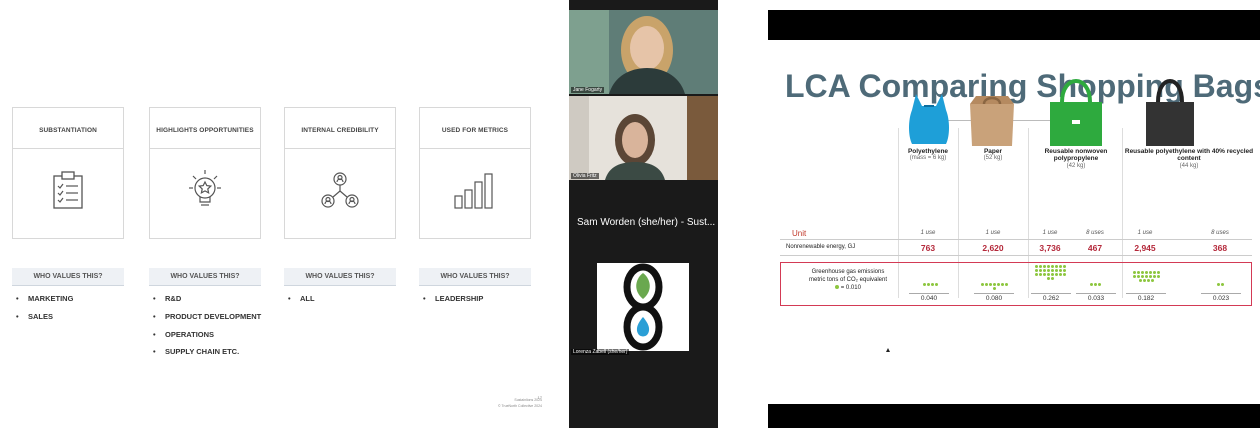  I want to click on bar-chart-icon, so click(475, 190).